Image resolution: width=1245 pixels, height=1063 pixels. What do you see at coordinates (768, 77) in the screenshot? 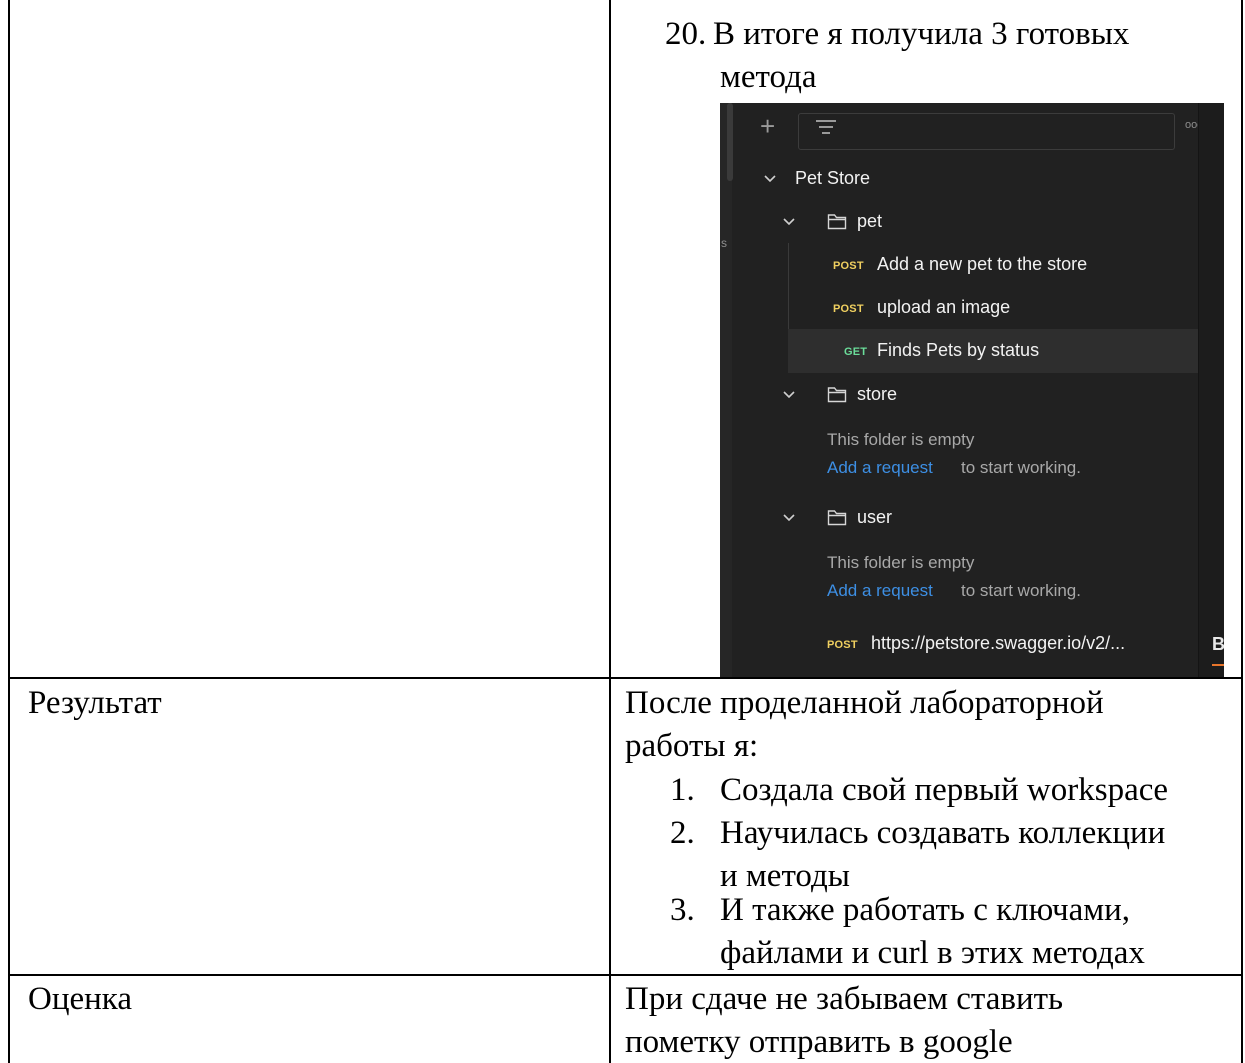
I see `step-text-line2: метода` at bounding box center [768, 77].